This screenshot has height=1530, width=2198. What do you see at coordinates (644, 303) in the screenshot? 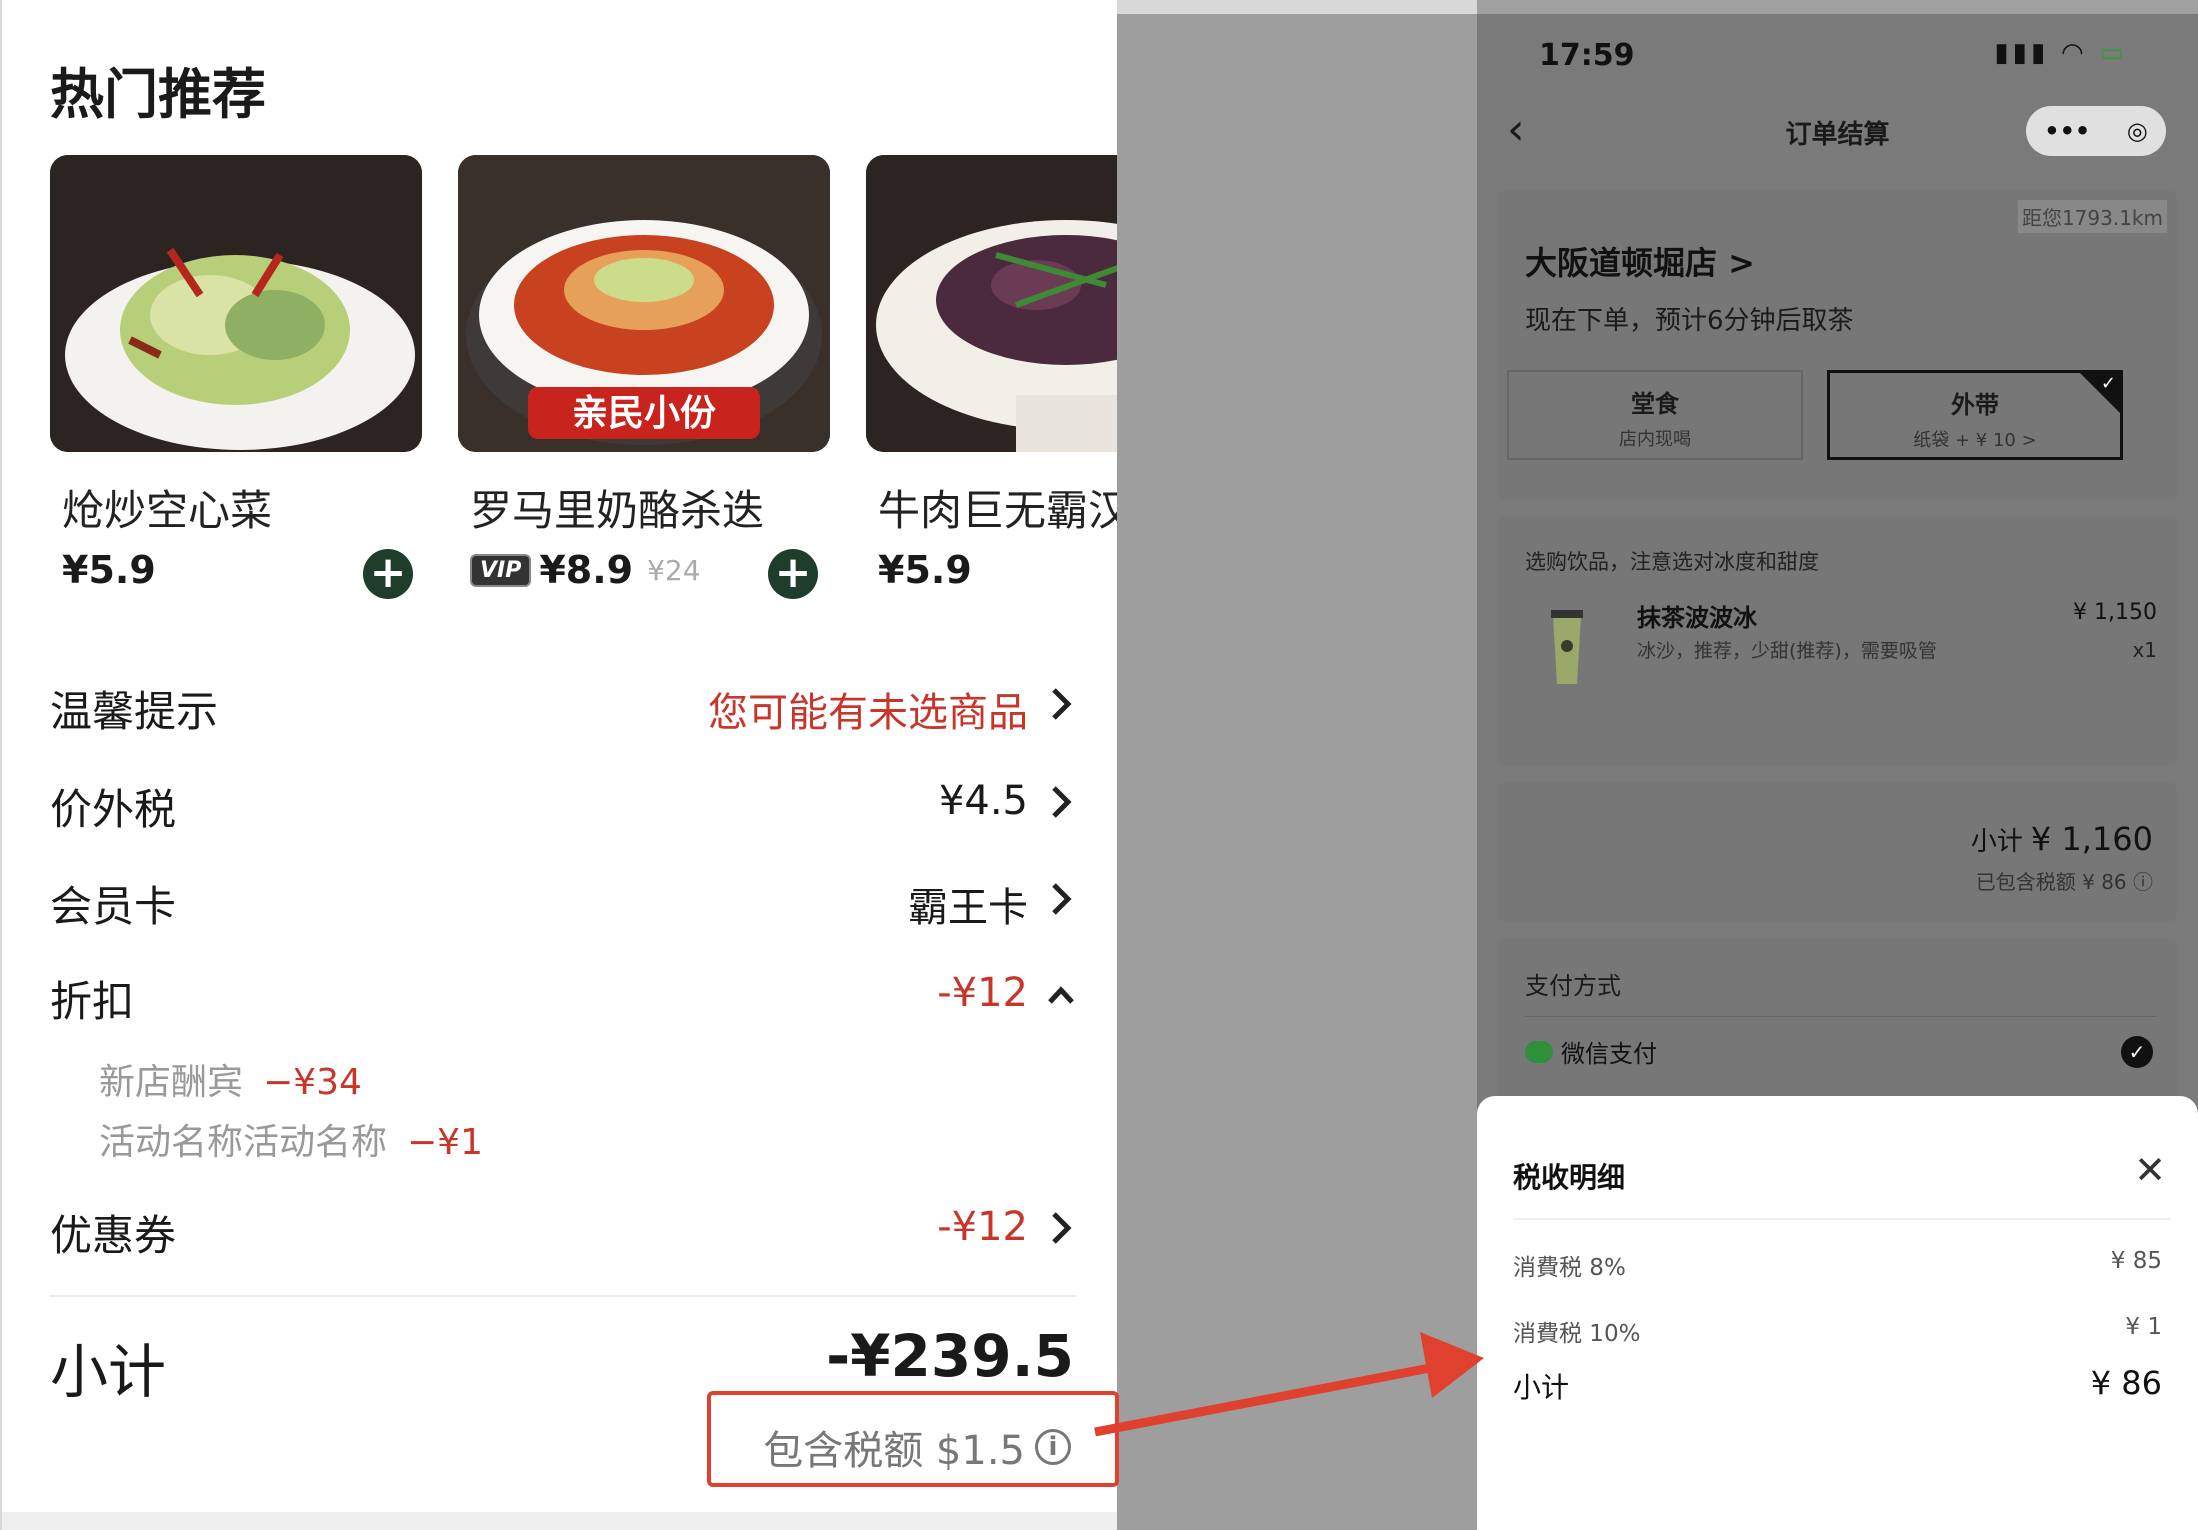
I see `product-photo: 亲民小份` at bounding box center [644, 303].